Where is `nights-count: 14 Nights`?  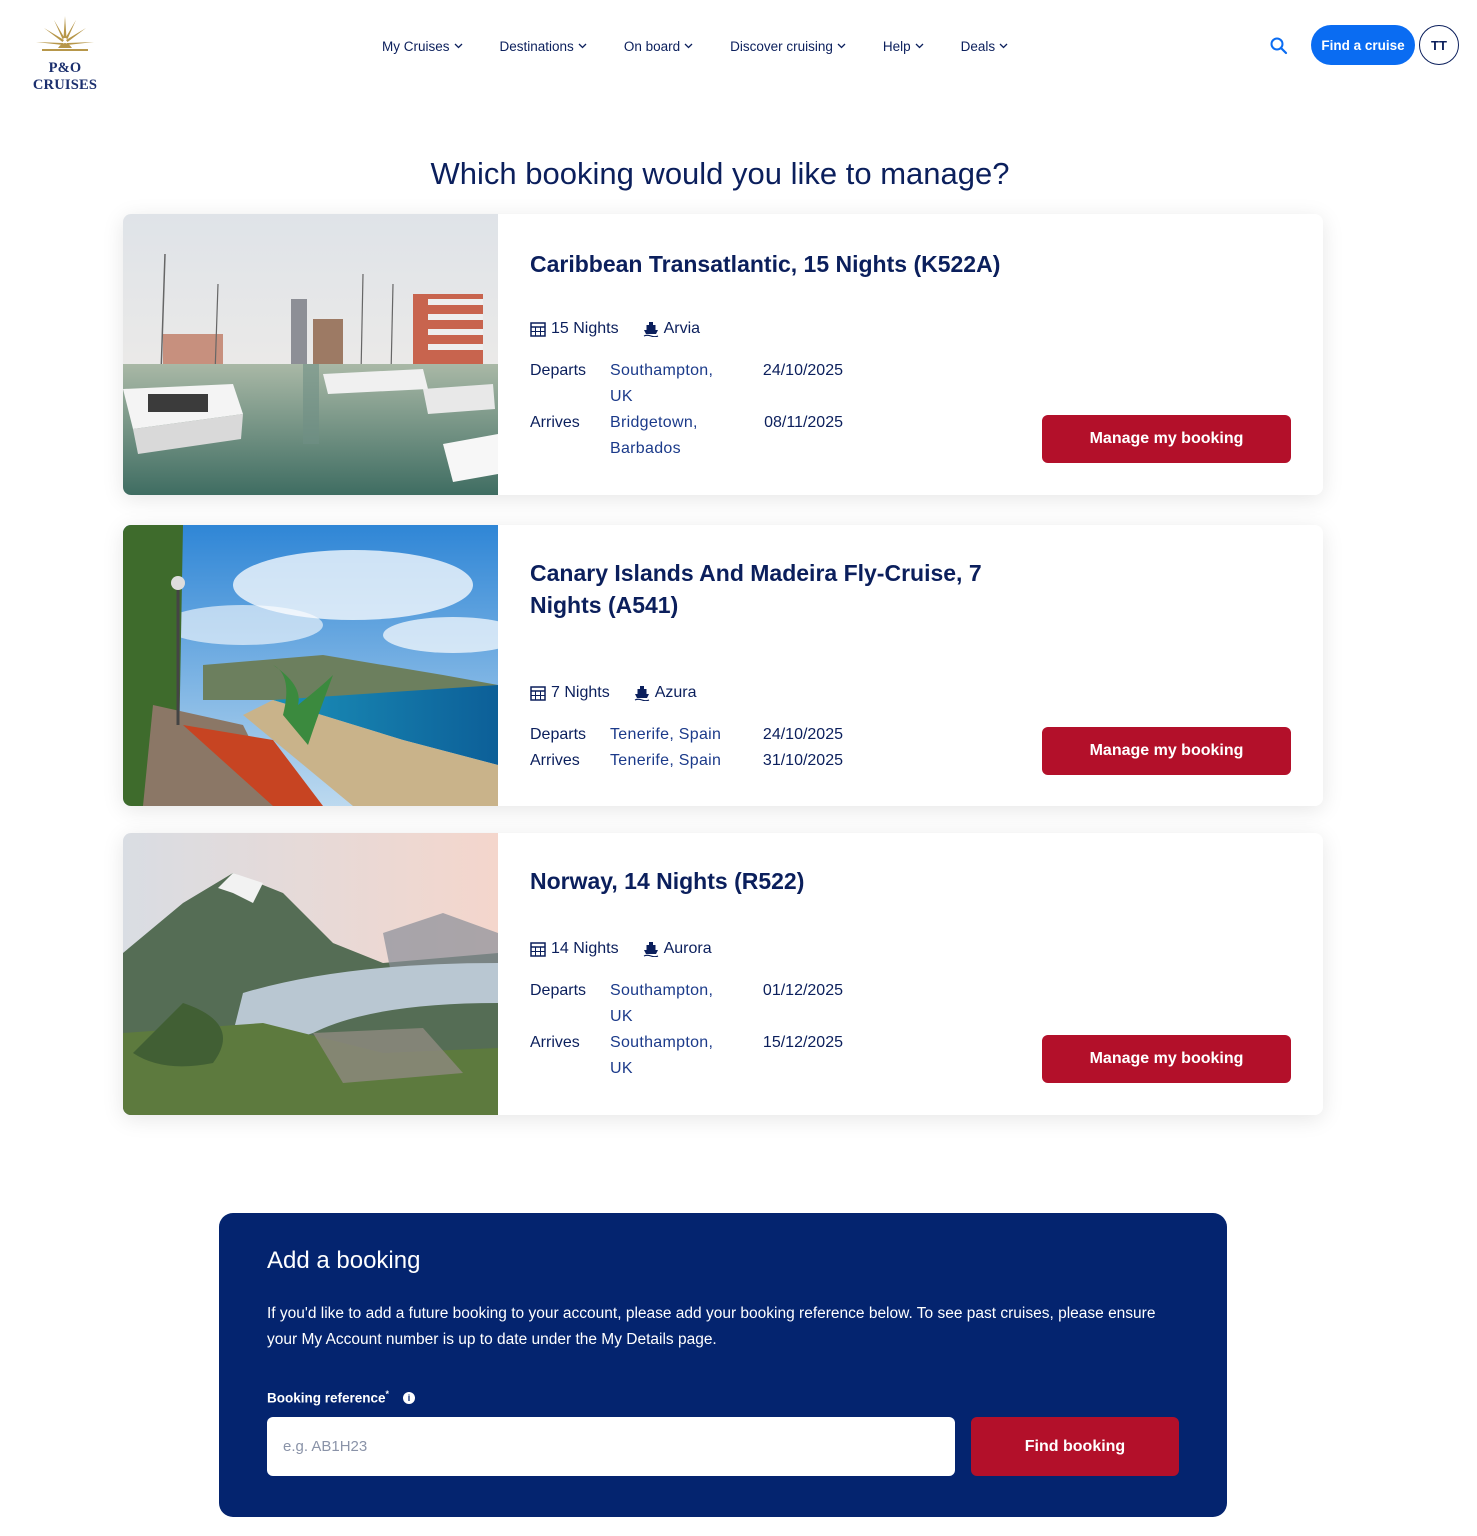 nights-count: 14 Nights is located at coordinates (585, 948).